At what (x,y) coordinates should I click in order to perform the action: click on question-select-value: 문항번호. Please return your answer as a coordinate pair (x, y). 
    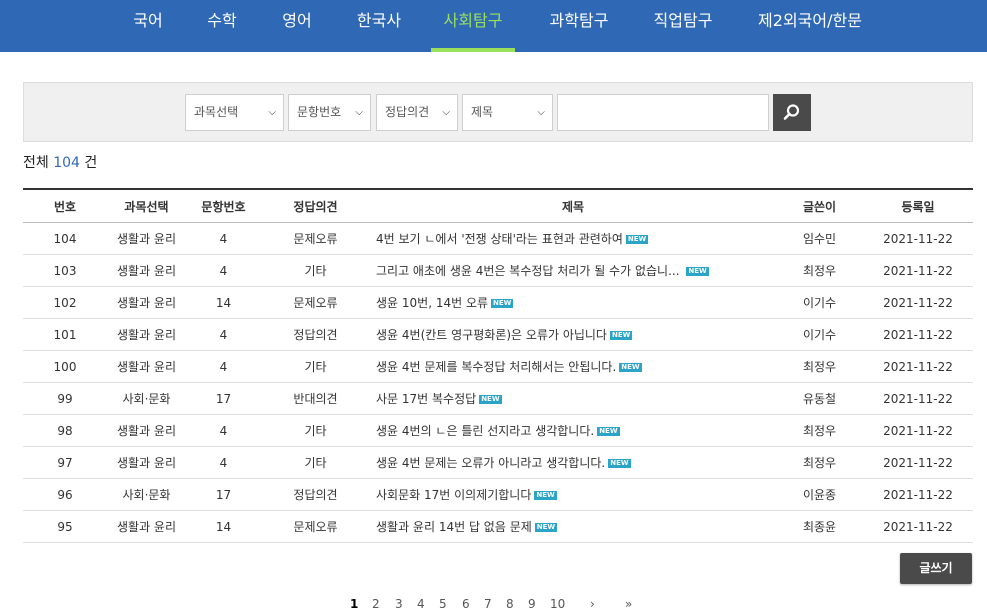
    Looking at the image, I should click on (319, 112).